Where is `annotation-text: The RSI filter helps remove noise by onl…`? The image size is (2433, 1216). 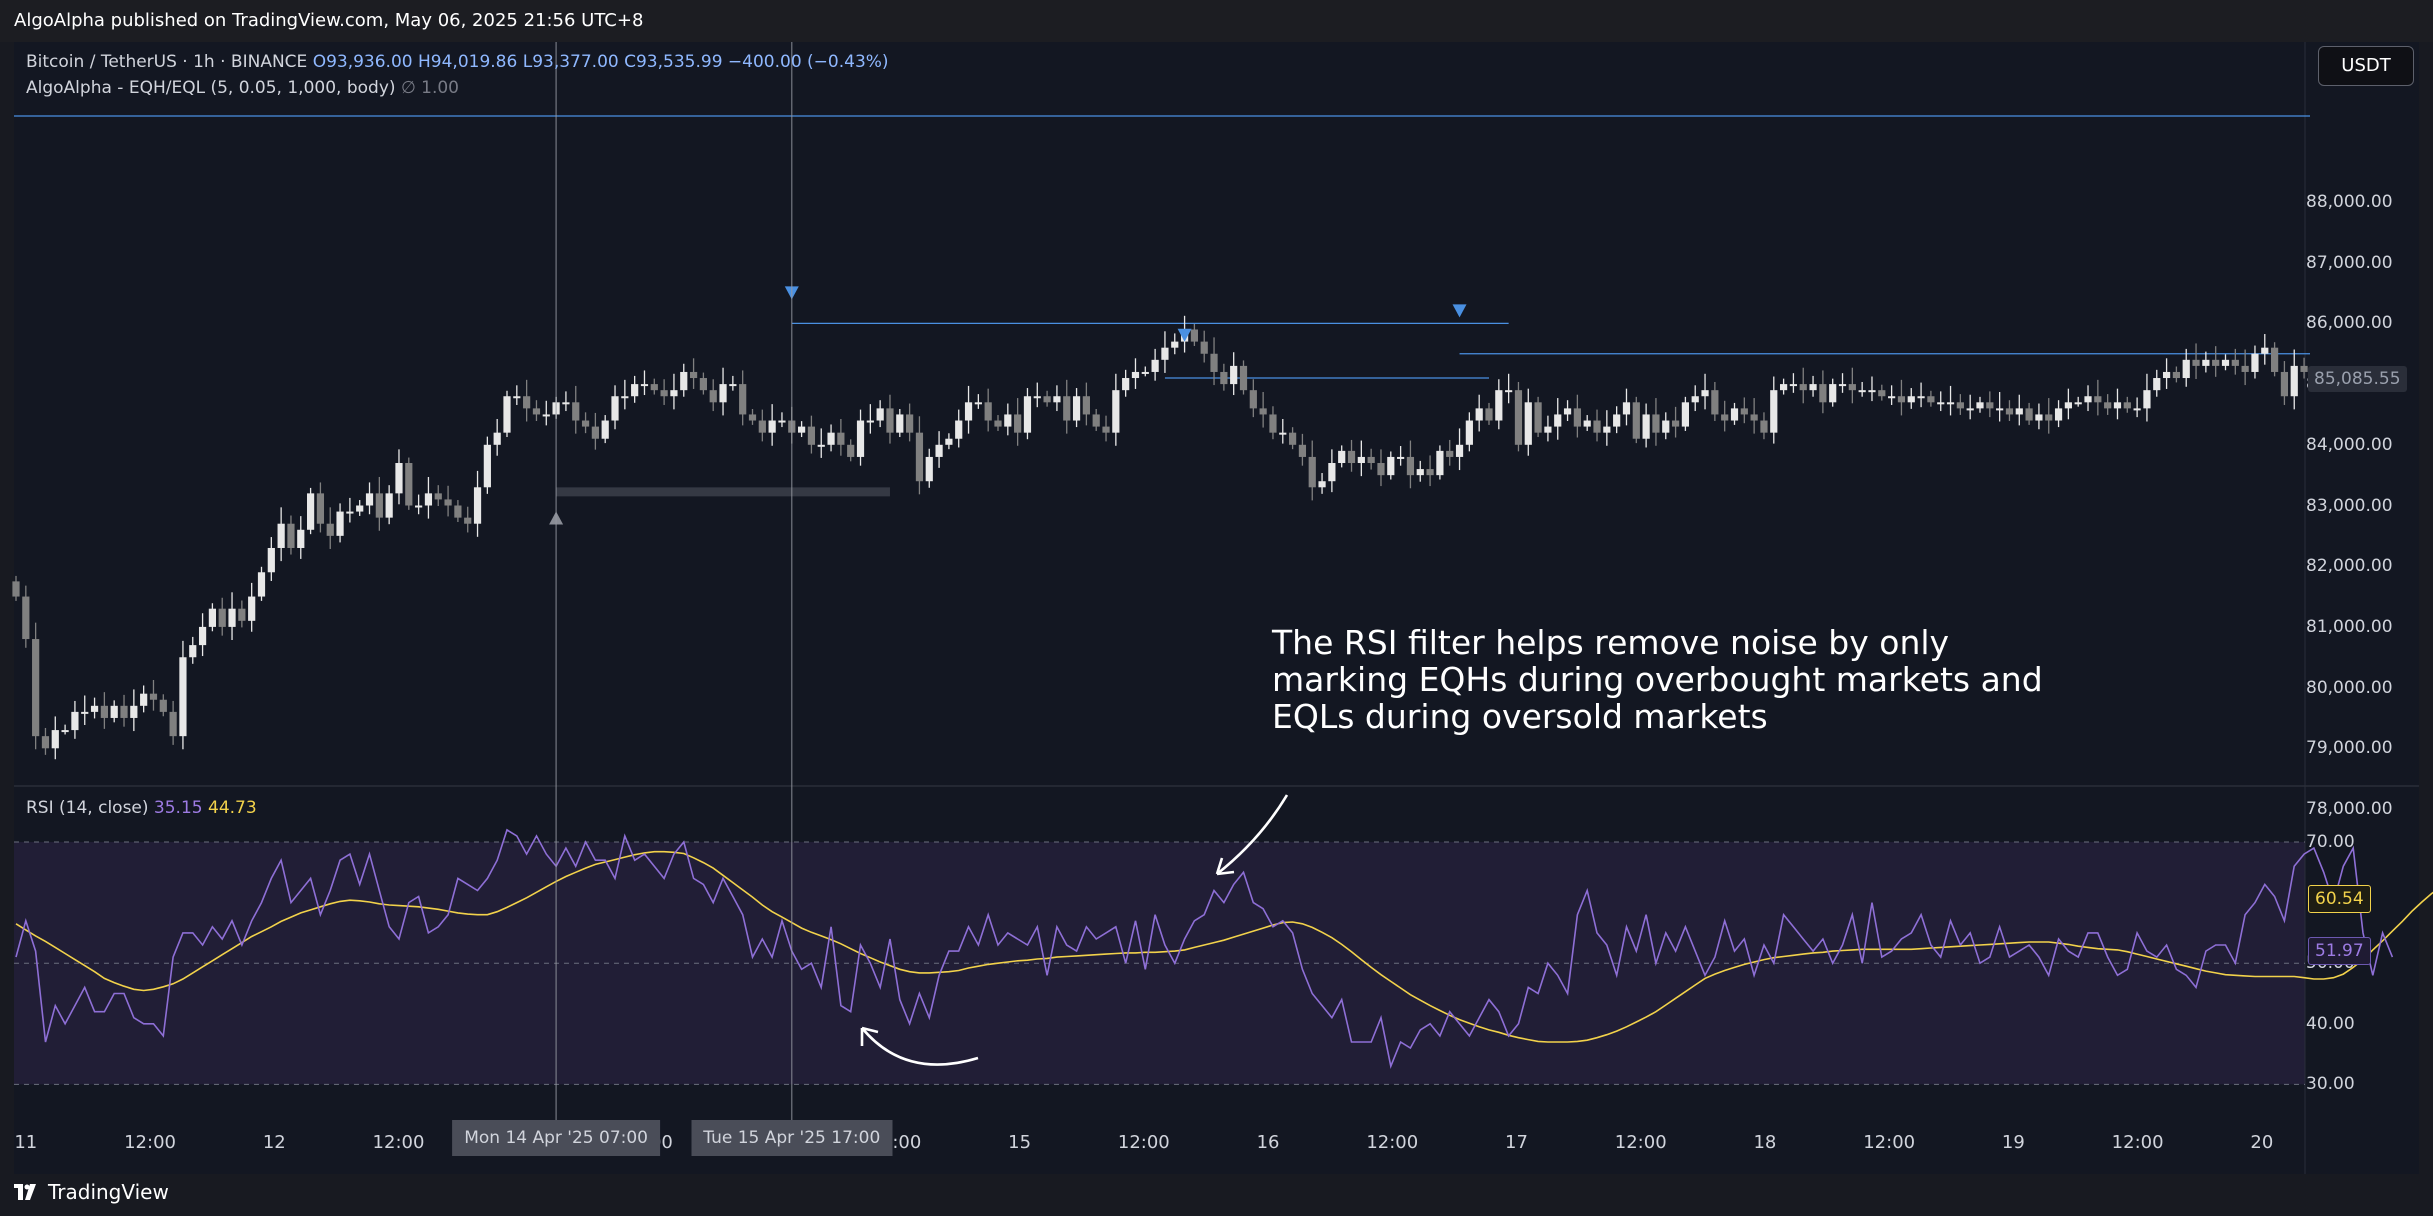
annotation-text: The RSI filter helps remove noise by onl… is located at coordinates (1682, 679).